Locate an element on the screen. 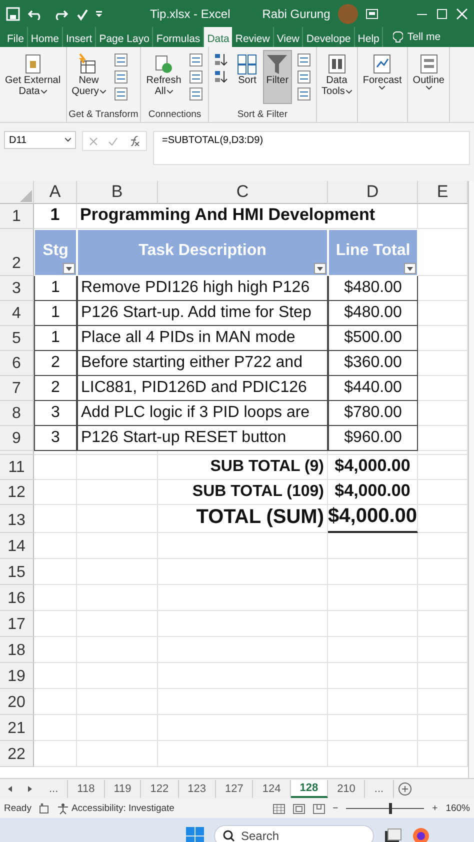  avatar-icon is located at coordinates (348, 14).